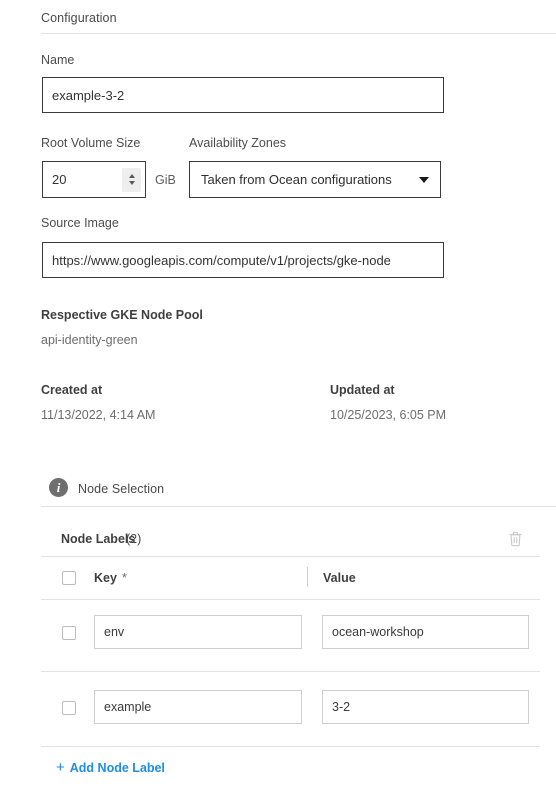 This screenshot has height=795, width=556. Describe the element at coordinates (124, 578) in the screenshot. I see `column-header-key-required-marker: *` at that location.